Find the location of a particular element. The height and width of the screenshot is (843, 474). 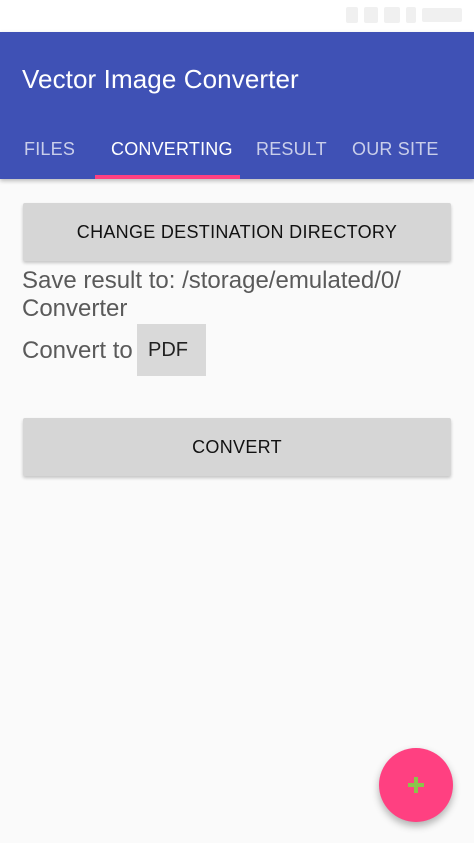

save-result-path-line2: Converter is located at coordinates (75, 308).